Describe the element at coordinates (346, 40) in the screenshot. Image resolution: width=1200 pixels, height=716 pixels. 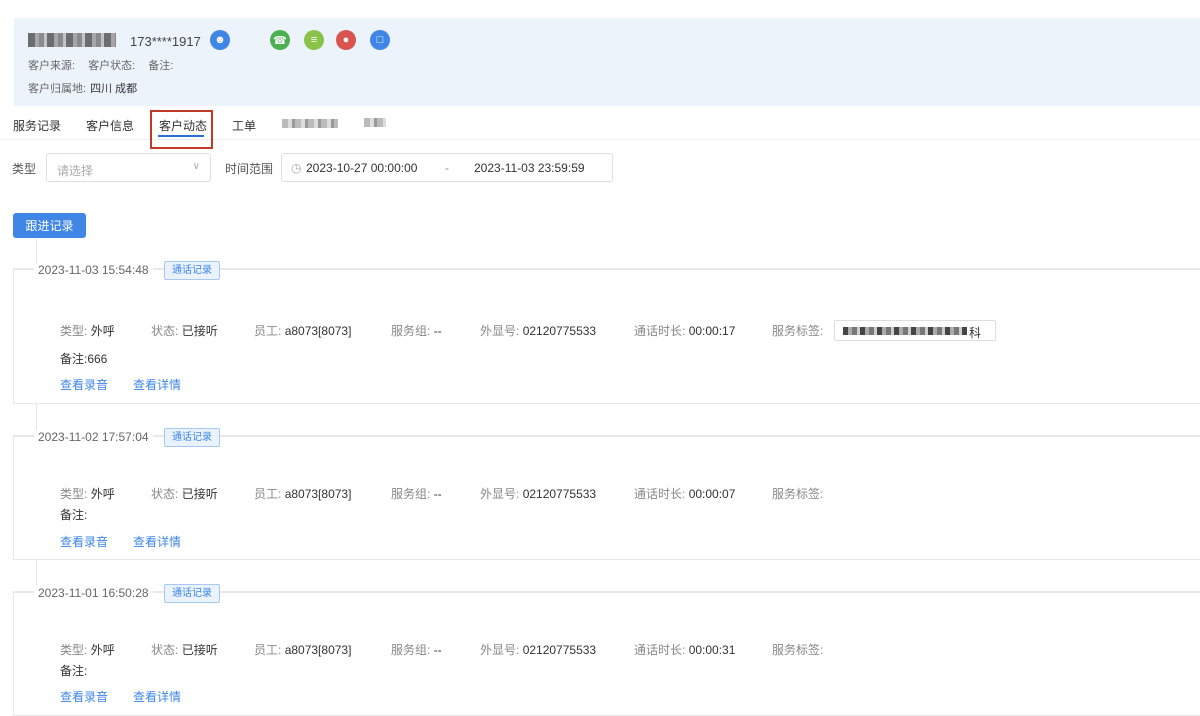
I see `contact-block-icon: ●` at that location.